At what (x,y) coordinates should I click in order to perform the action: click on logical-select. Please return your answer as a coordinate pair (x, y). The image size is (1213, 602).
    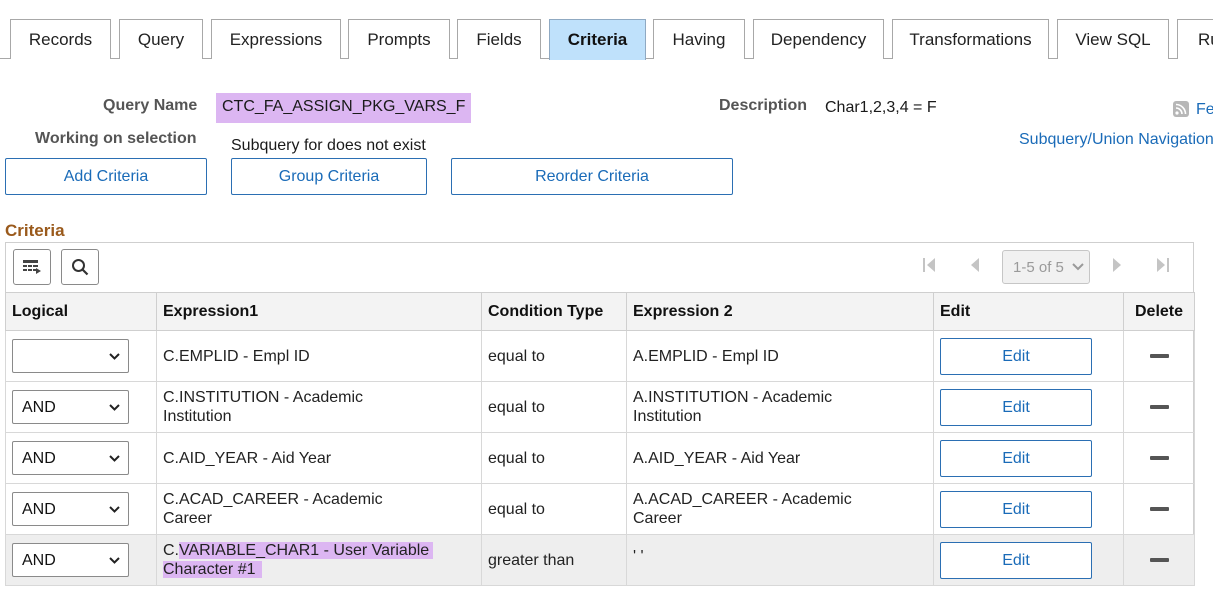
    Looking at the image, I should click on (70, 356).